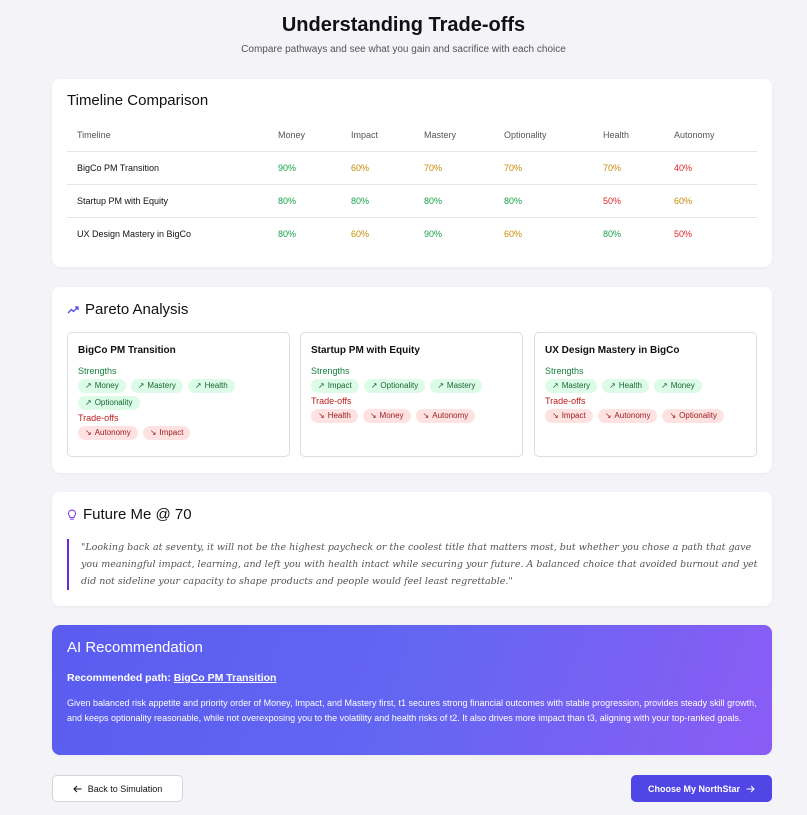  What do you see at coordinates (412, 201) in the screenshot?
I see `table-row: Startup PM with Equity 80% 80% 80% 80% 50% 60%` at bounding box center [412, 201].